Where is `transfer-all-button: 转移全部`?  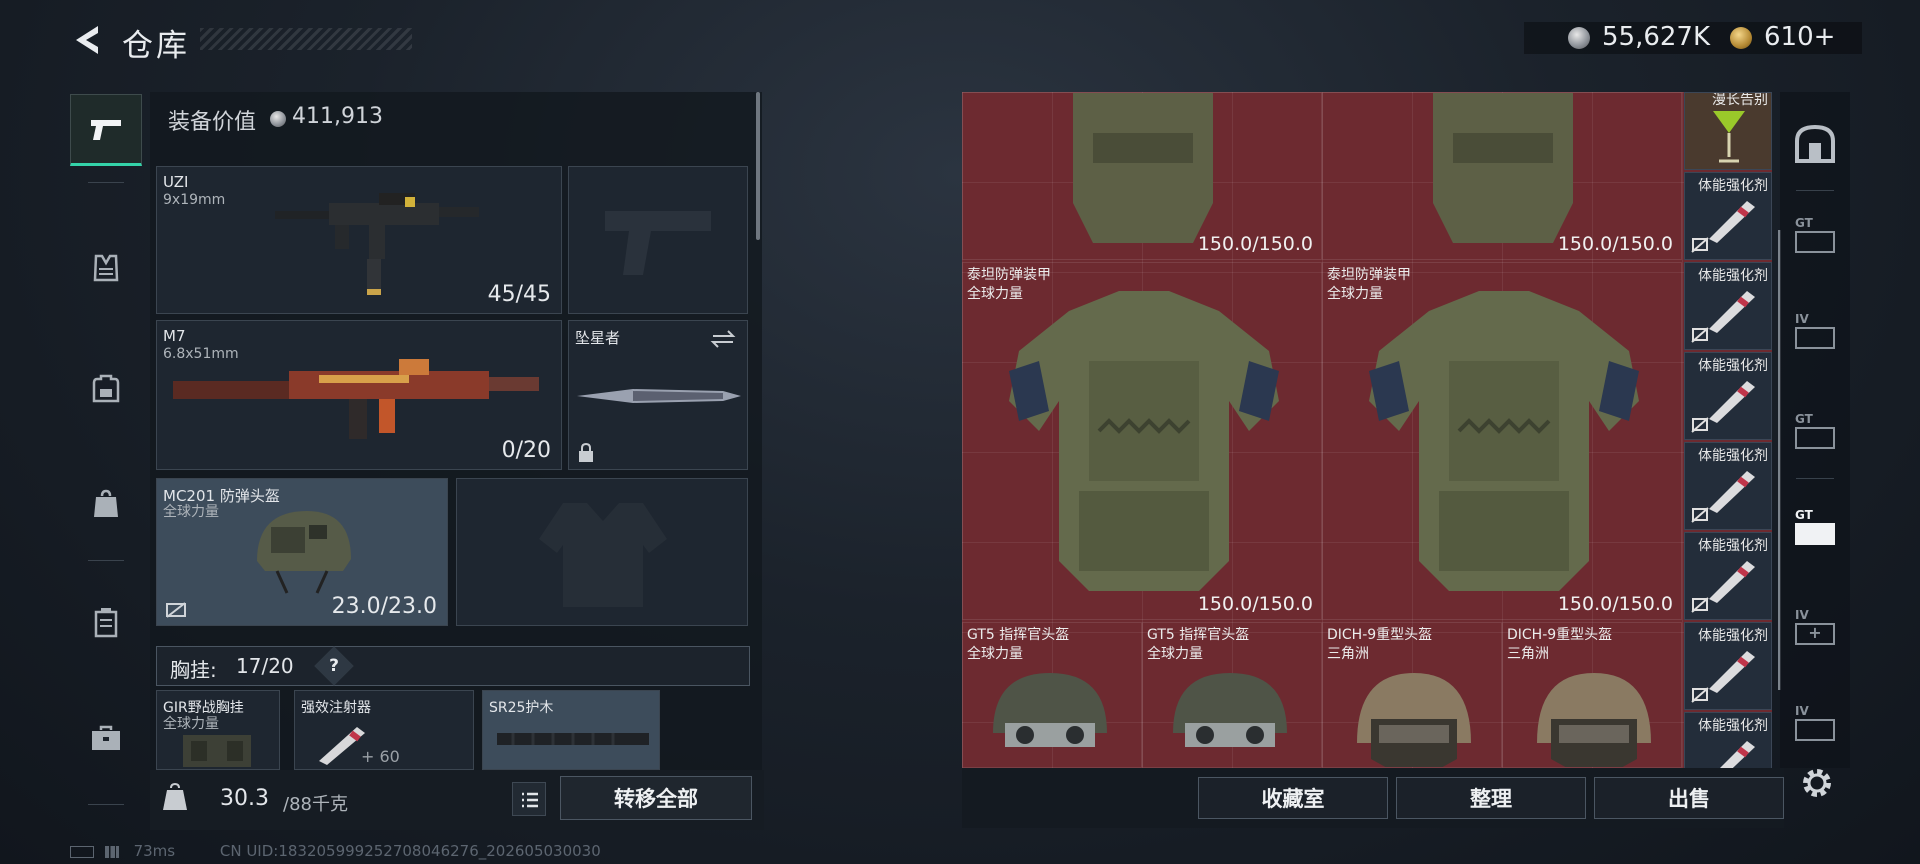
transfer-all-button: 转移全部 is located at coordinates (656, 798).